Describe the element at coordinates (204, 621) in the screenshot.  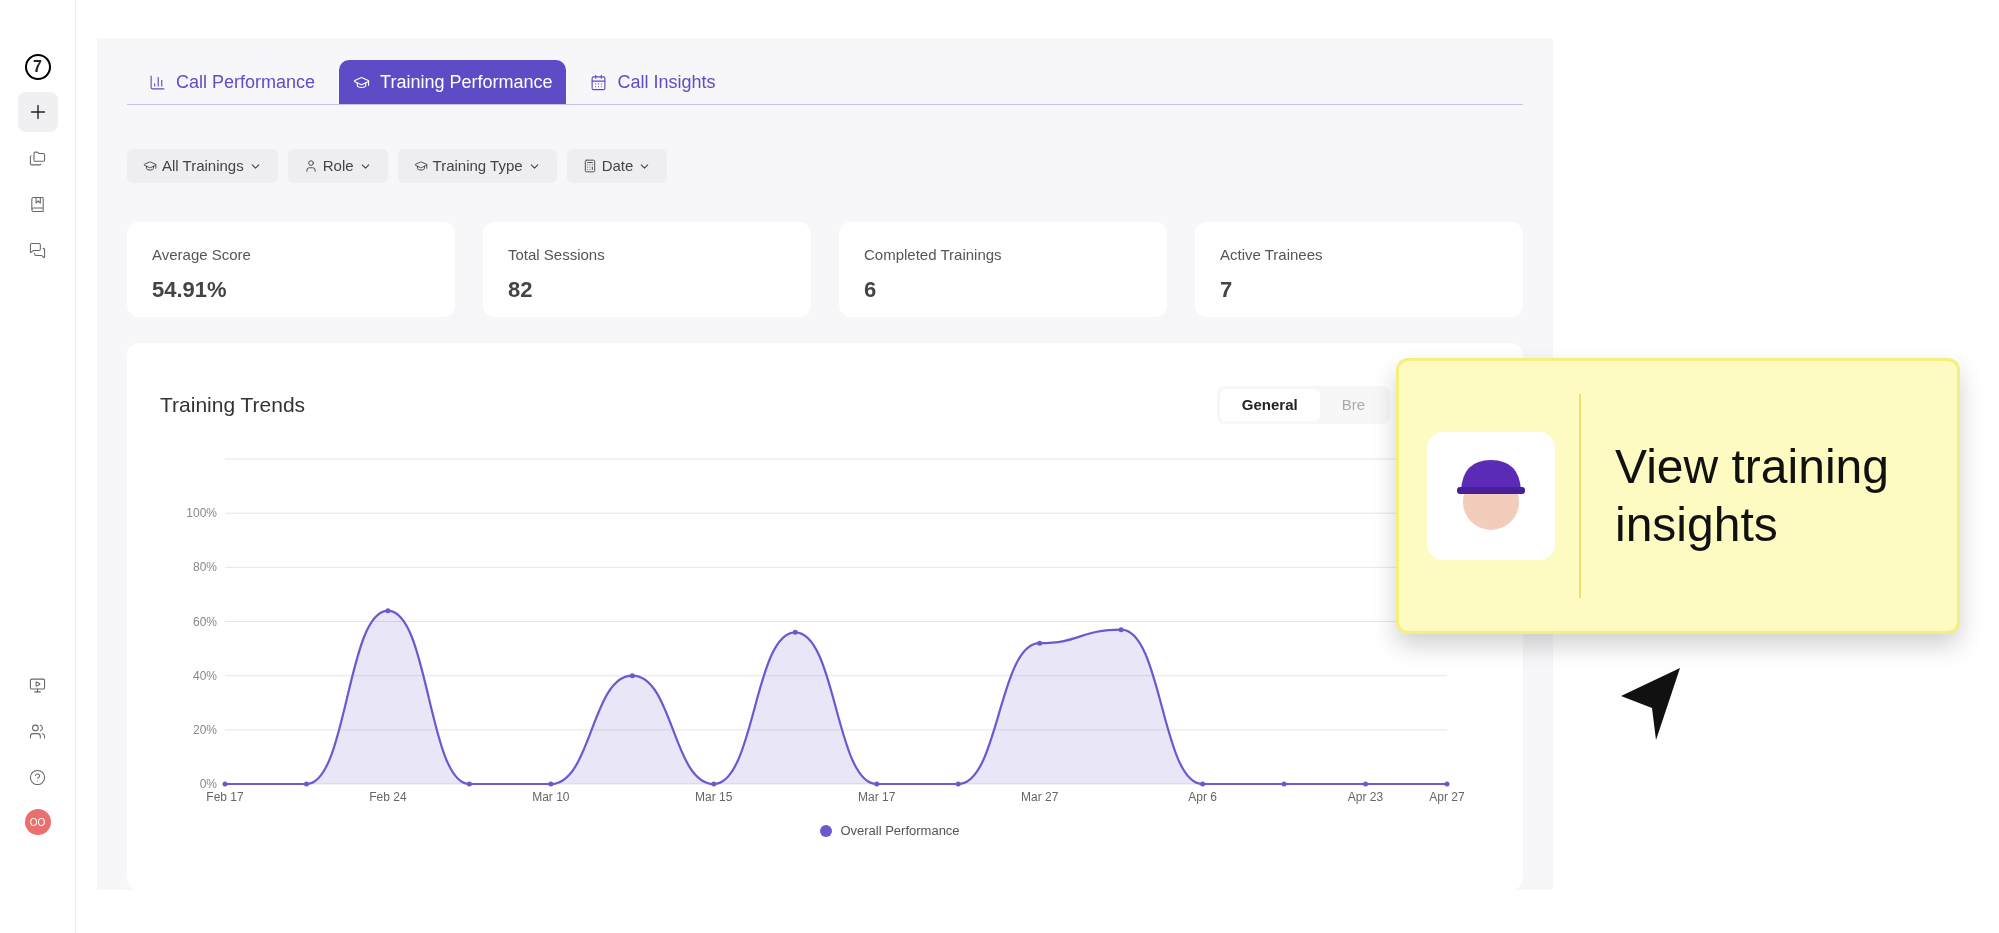
I see `y-axis-label: 60%` at that location.